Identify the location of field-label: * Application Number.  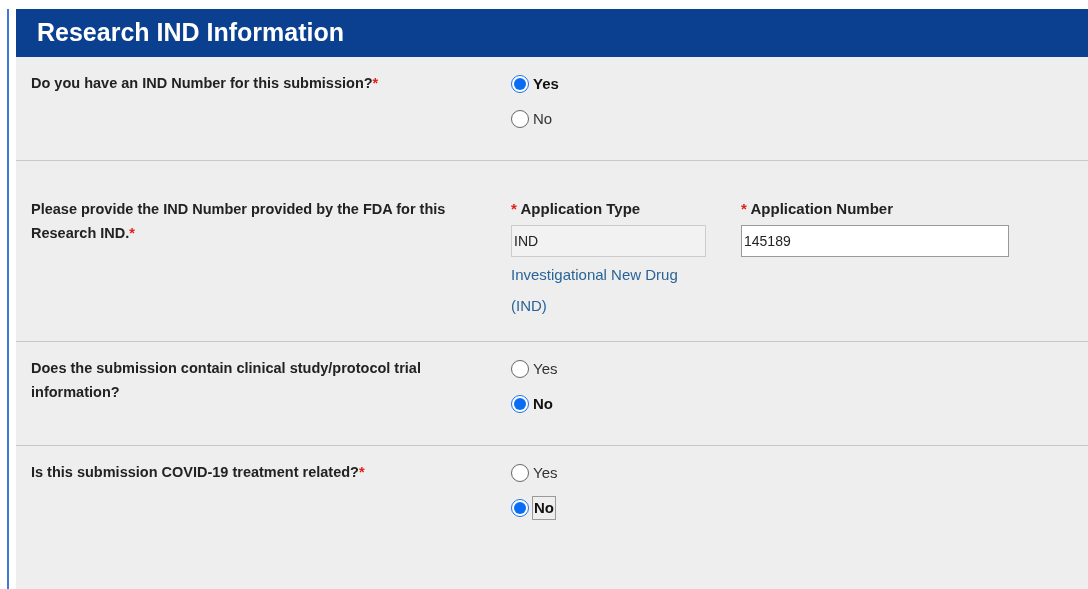
(817, 209).